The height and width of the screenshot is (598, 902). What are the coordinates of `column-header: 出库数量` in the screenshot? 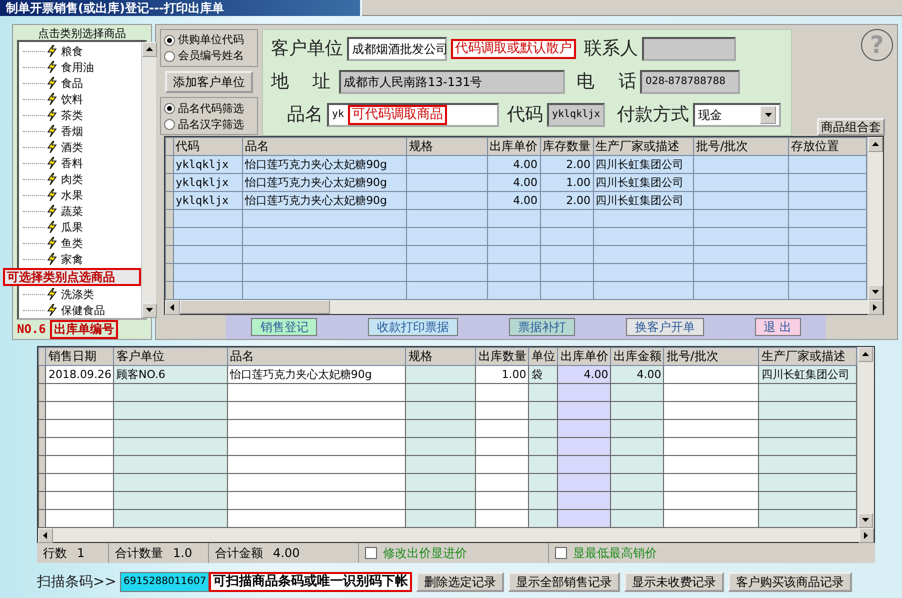 It's located at (502, 357).